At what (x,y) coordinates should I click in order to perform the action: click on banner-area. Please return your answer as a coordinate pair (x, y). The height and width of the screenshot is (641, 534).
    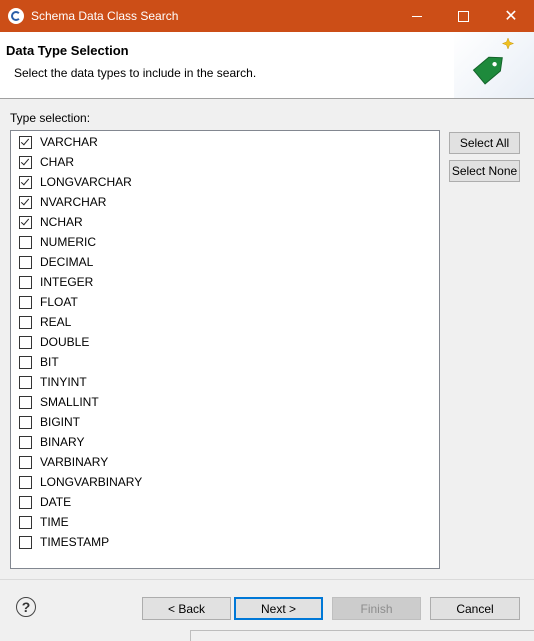
    Looking at the image, I should click on (494, 65).